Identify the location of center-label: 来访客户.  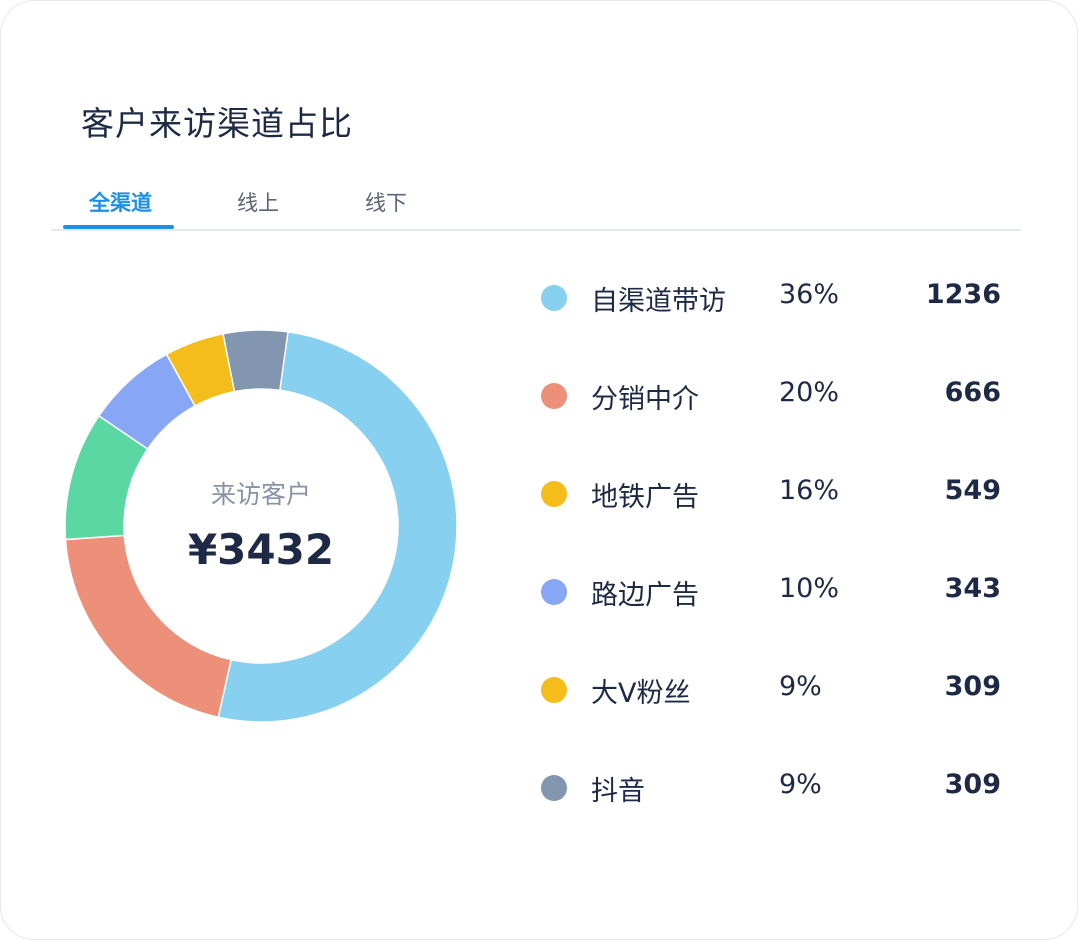
(260, 494).